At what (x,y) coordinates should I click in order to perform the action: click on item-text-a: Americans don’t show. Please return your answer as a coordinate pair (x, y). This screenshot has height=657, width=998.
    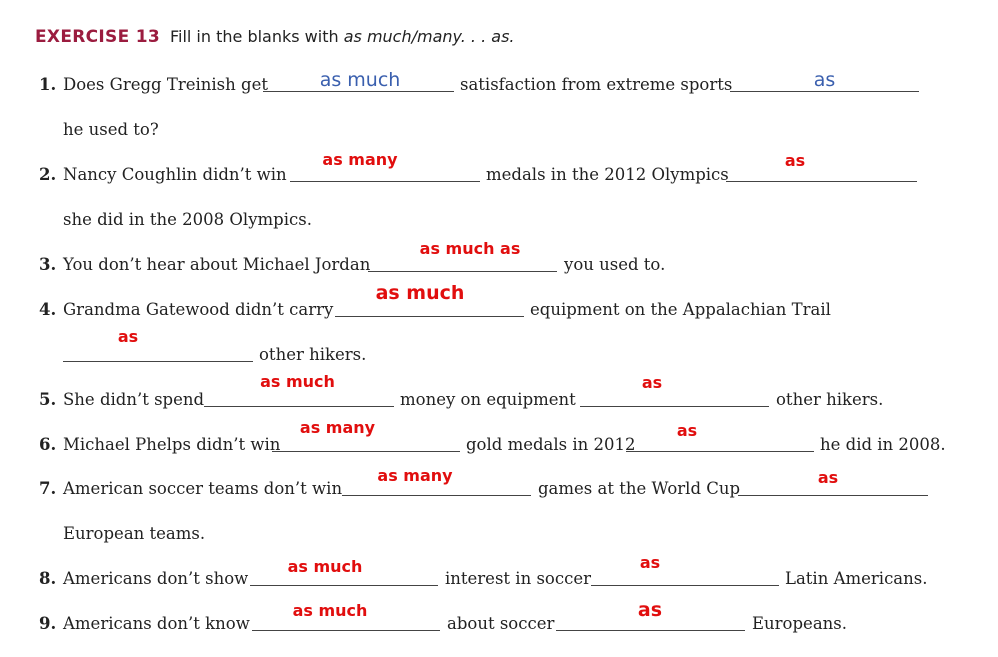
    Looking at the image, I should click on (156, 578).